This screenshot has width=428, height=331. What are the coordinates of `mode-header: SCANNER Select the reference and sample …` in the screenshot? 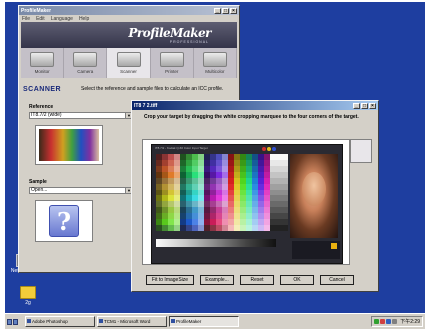 It's located at (129, 89).